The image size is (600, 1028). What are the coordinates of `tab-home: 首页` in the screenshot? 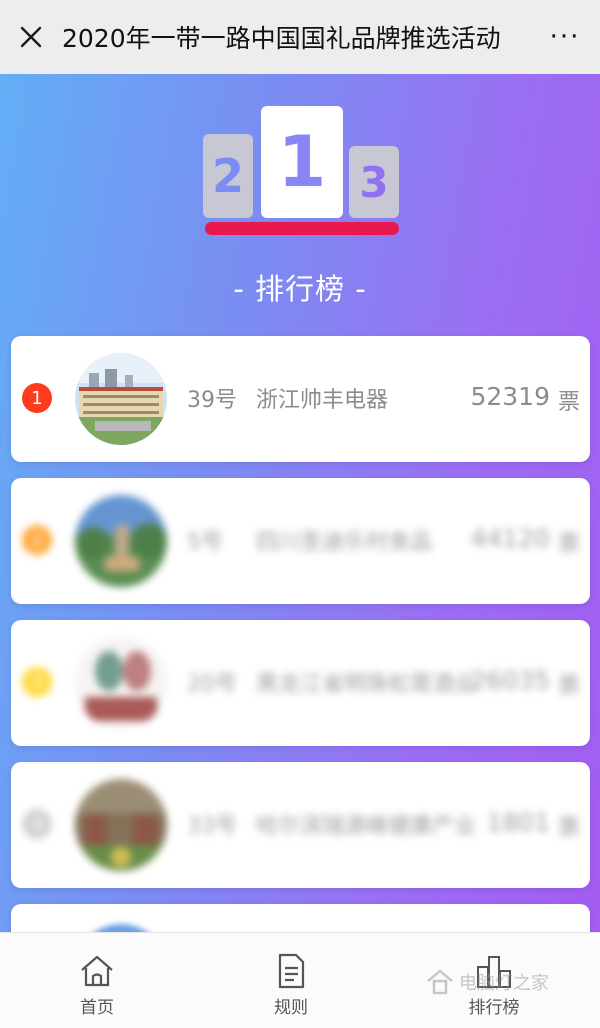 It's located at (97, 984).